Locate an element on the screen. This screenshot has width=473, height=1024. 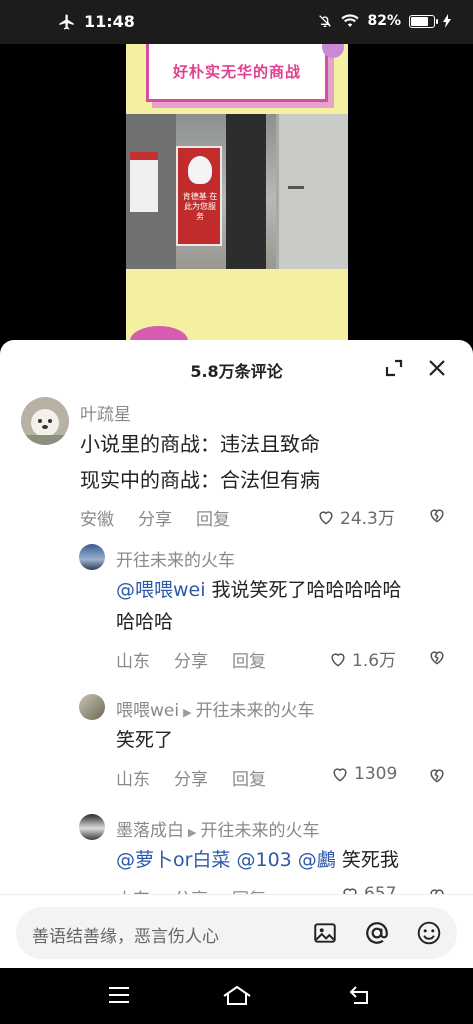
mute-icon is located at coordinates (325, 21).